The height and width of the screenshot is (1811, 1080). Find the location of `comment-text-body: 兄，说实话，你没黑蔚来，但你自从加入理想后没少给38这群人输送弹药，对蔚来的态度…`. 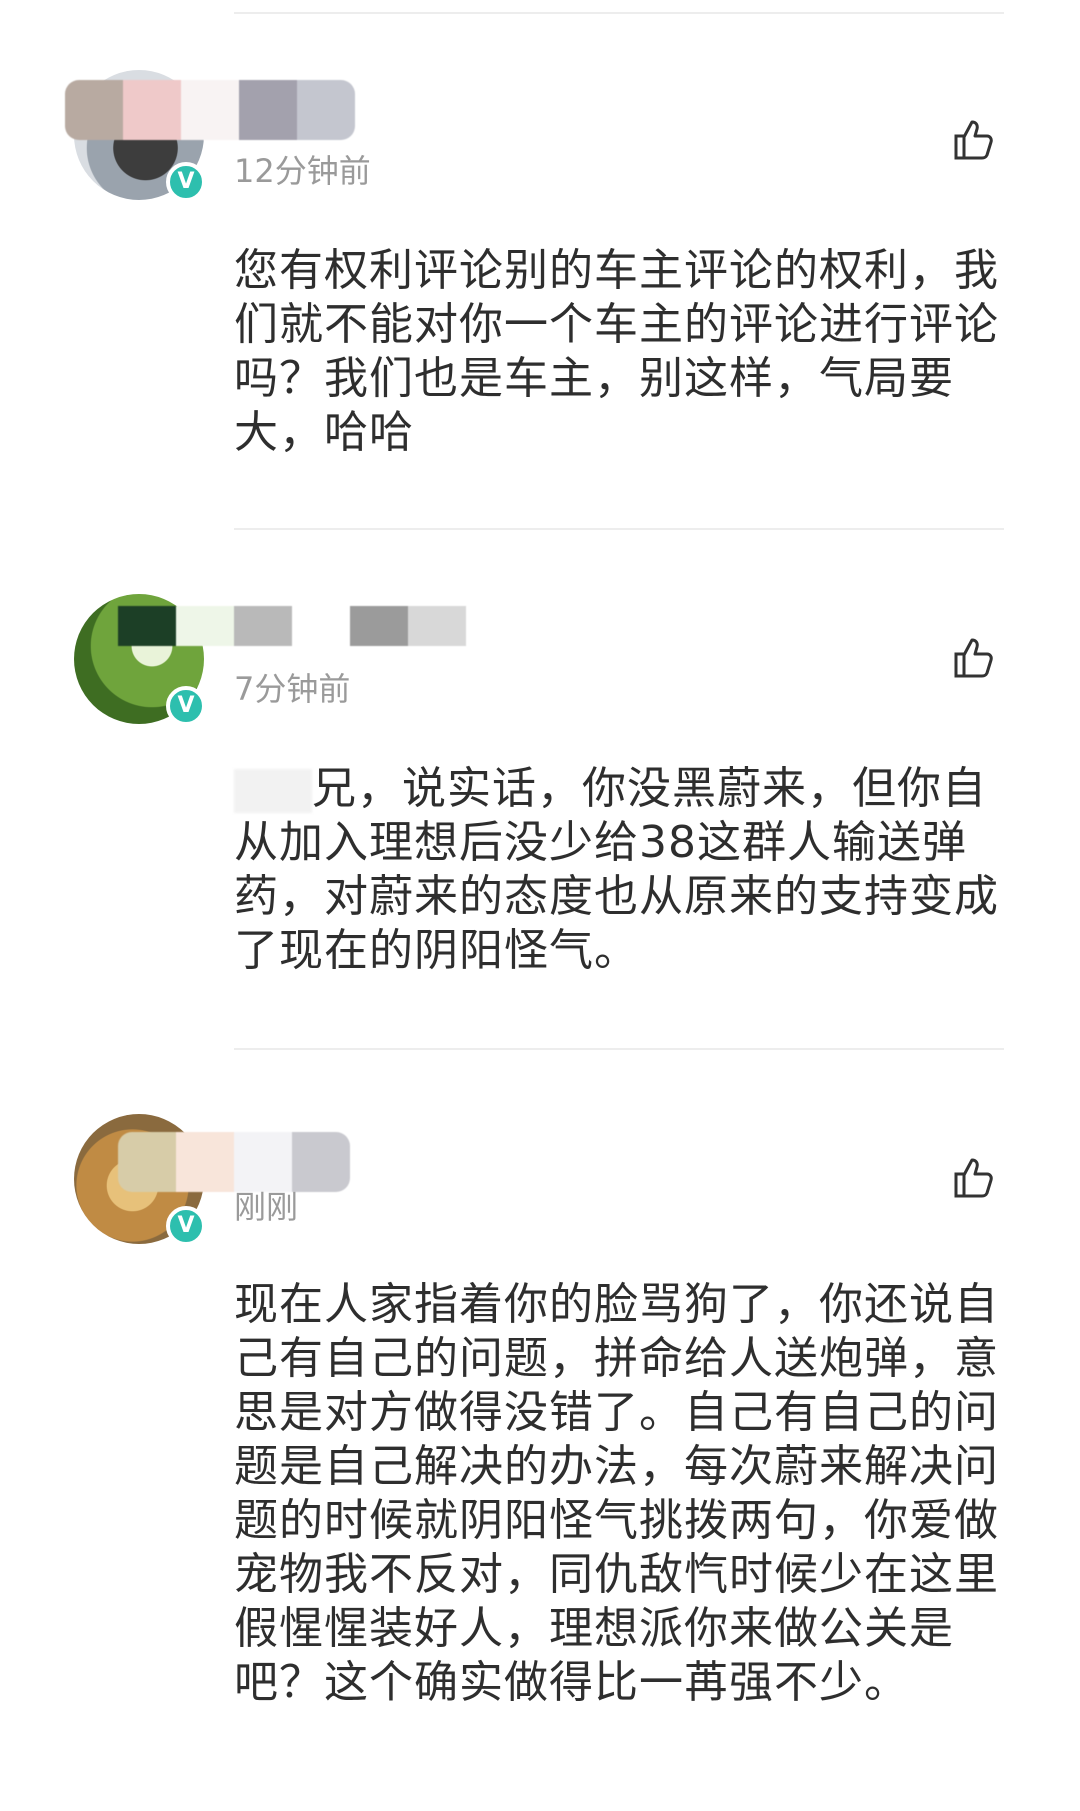

comment-text-body: 兄，说实话，你没黑蔚来，但你自从加入理想后没少给38这群人输送弹药，对蔚来的态度… is located at coordinates (616, 869).